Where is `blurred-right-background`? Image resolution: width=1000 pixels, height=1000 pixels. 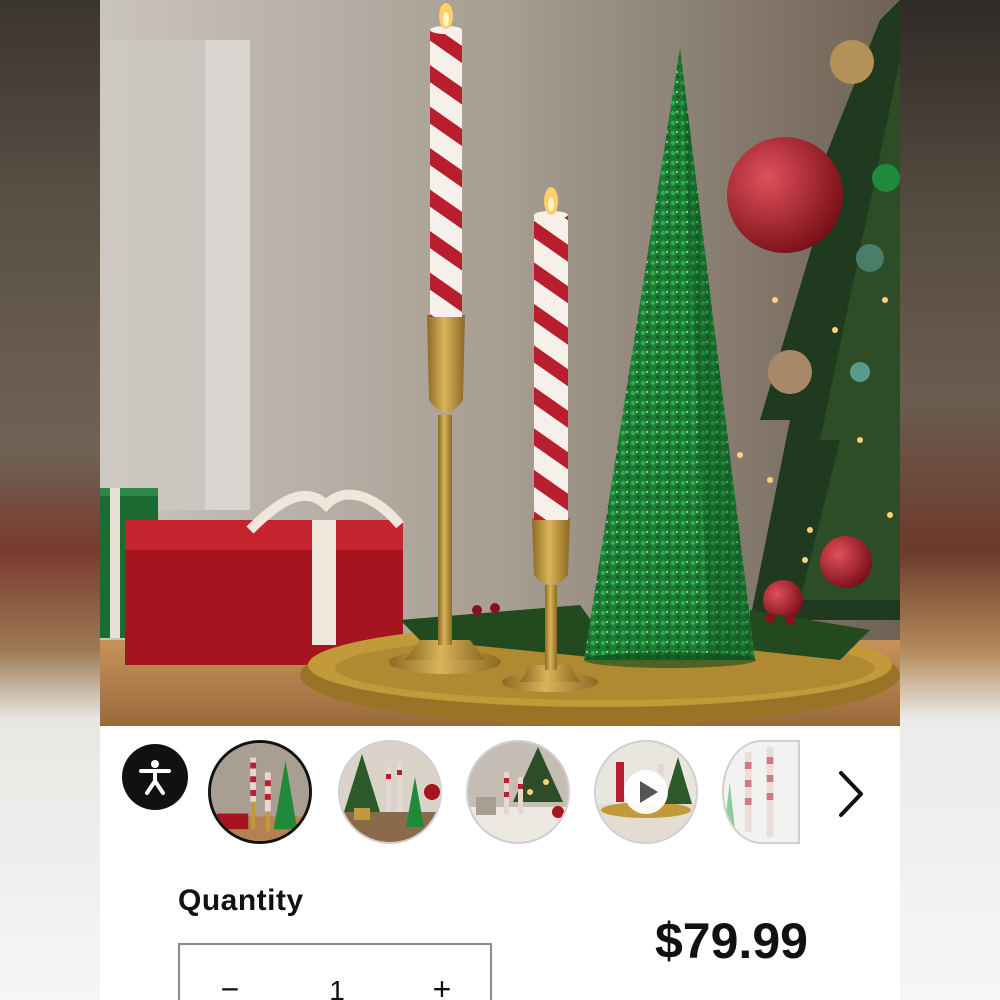
blurred-right-background is located at coordinates (950, 500).